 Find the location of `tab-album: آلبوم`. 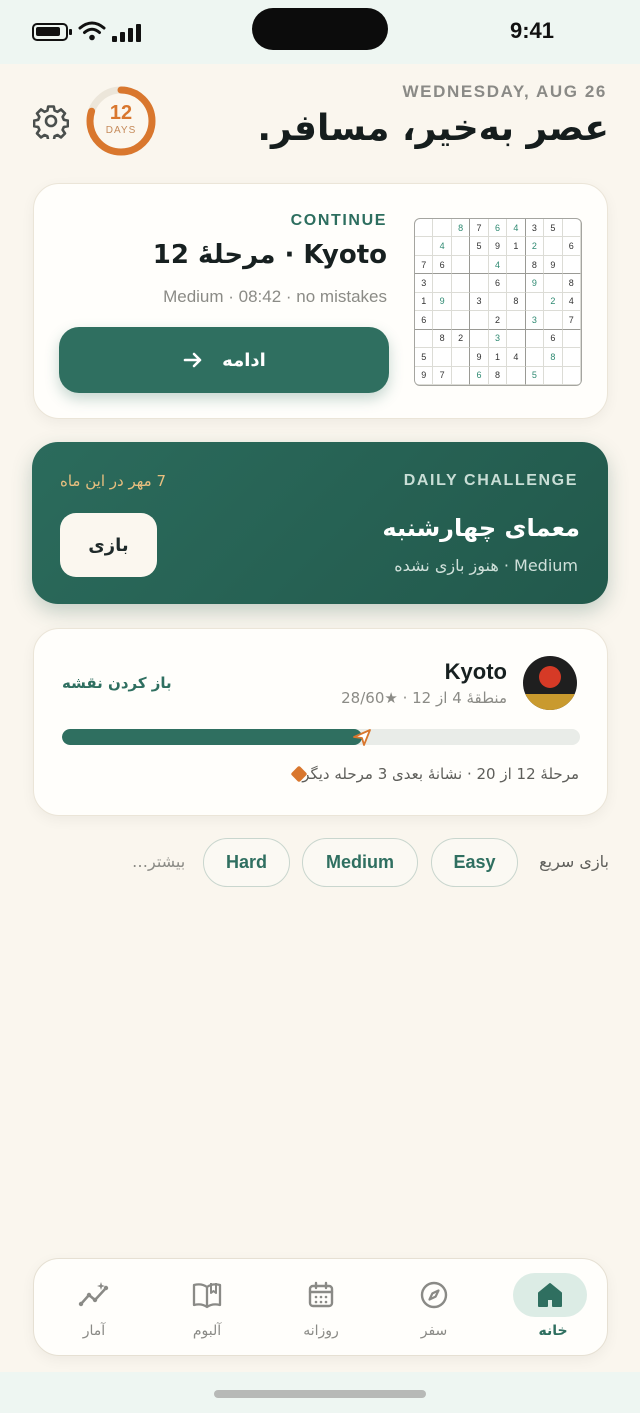

tab-album: آلبوم is located at coordinates (207, 1308).